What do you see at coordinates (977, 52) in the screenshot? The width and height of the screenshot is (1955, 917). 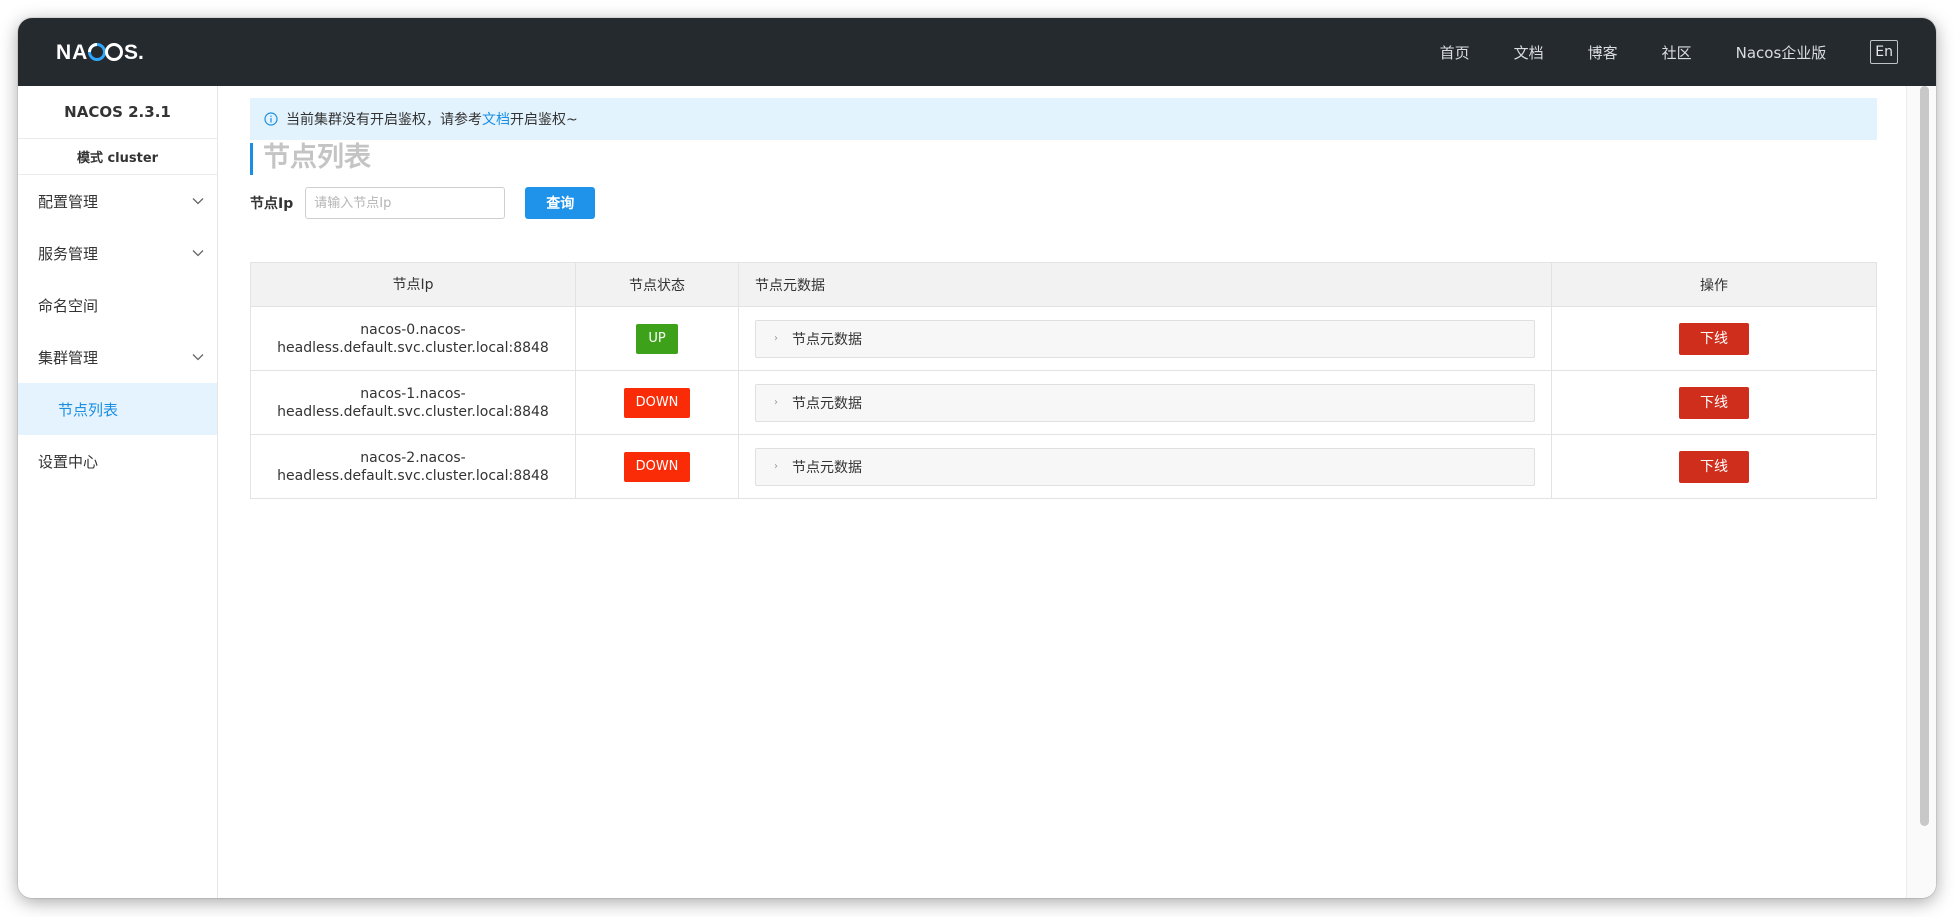 I see `top-nav-bar: NA S. 首页 文档 博客 社区 Nacos企业版 En` at bounding box center [977, 52].